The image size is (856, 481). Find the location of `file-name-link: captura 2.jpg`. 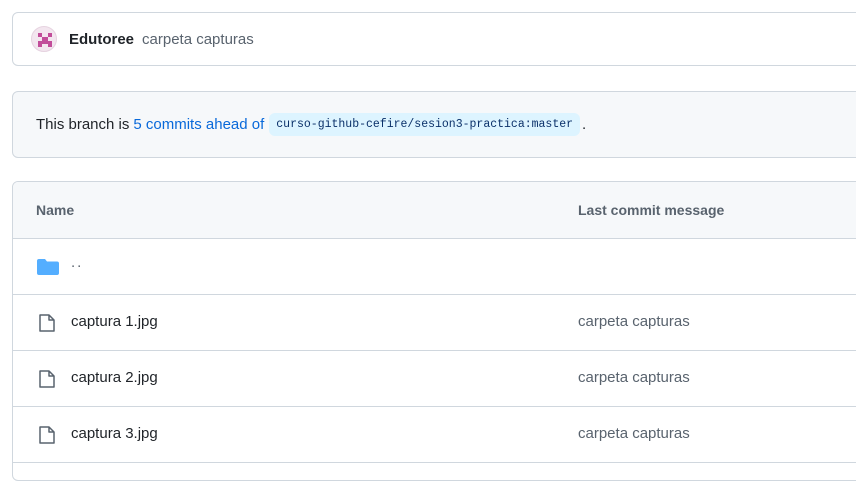

file-name-link: captura 2.jpg is located at coordinates (114, 377).